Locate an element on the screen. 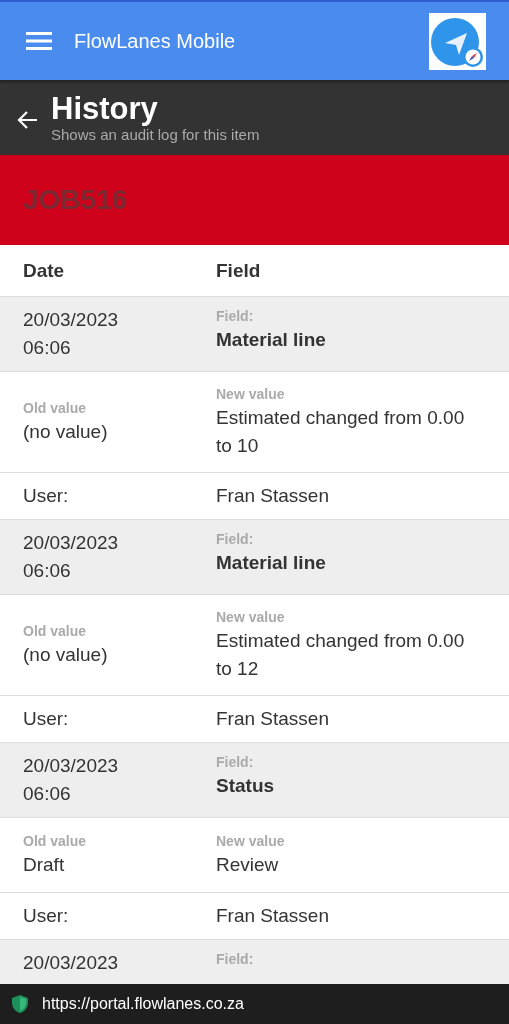 The height and width of the screenshot is (1024, 509). old-value: Draft is located at coordinates (44, 865).